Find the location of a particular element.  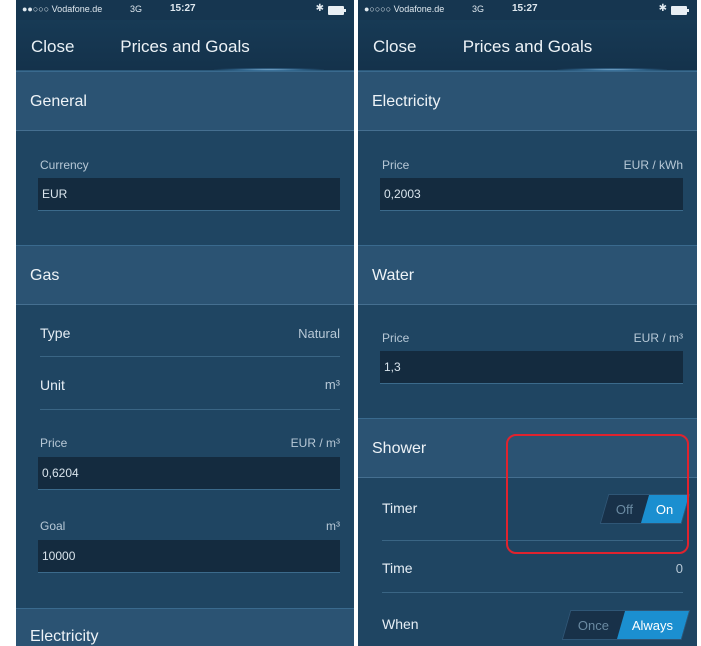

gas-price-label: Price is located at coordinates (54, 443).